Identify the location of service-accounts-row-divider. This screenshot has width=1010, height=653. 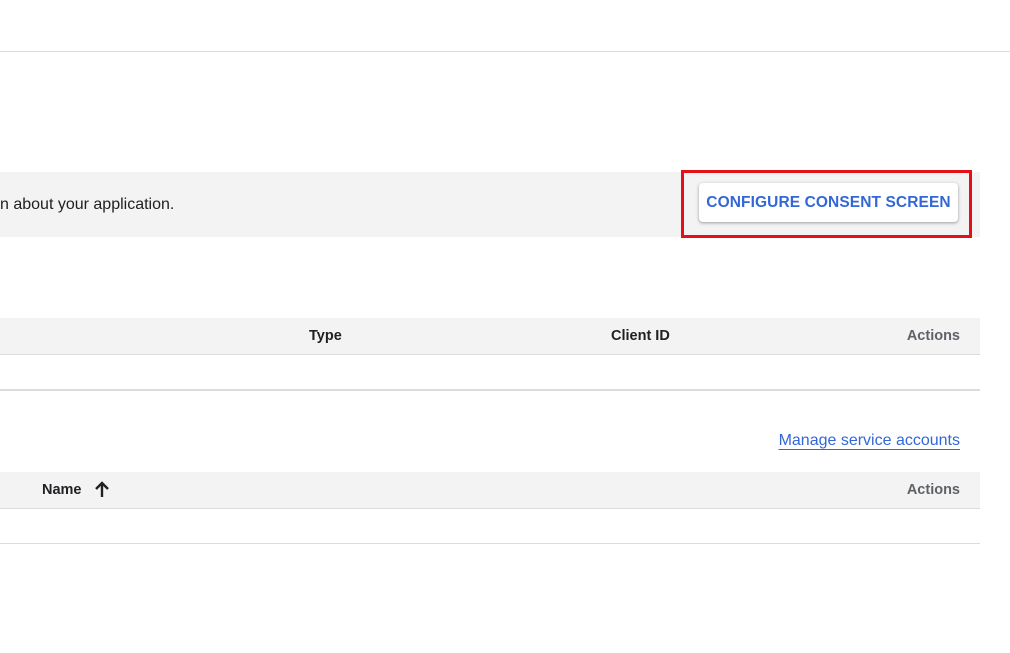
(490, 543).